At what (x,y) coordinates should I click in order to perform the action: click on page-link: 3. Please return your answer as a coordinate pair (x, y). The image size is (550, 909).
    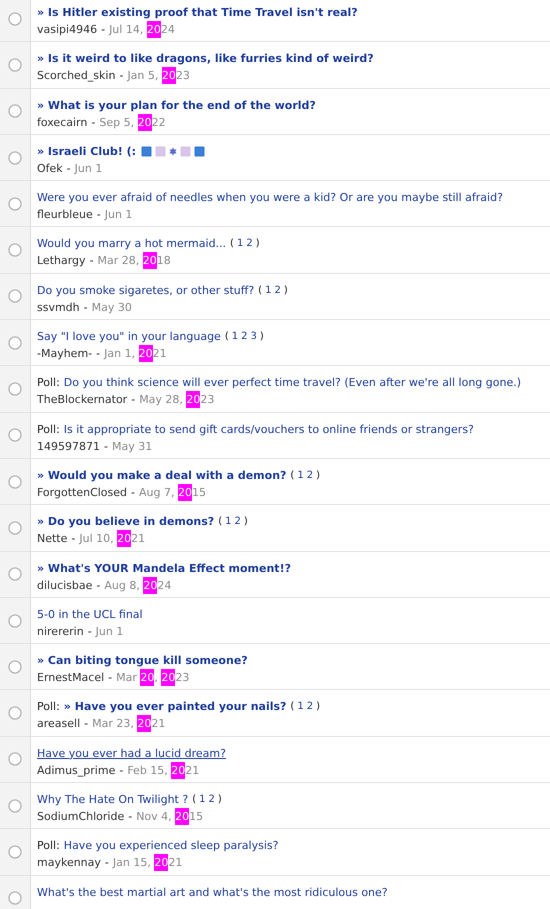
    Looking at the image, I should click on (253, 337).